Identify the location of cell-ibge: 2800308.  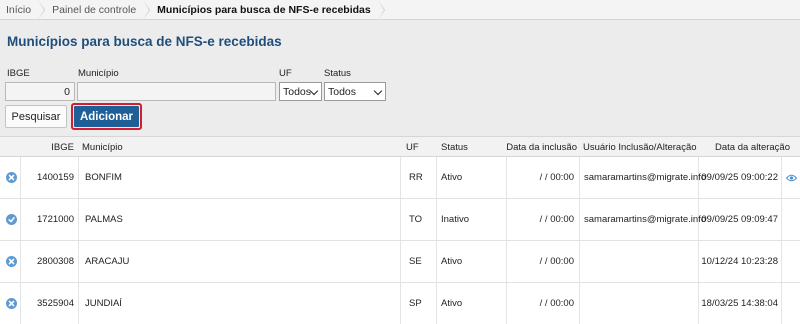
(55, 261).